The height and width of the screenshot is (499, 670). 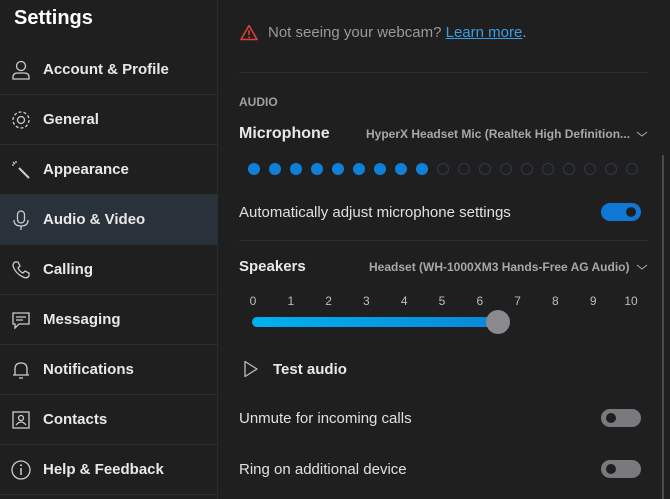 I want to click on webcam-warning-text: Not seeing your webcam?, so click(x=355, y=32).